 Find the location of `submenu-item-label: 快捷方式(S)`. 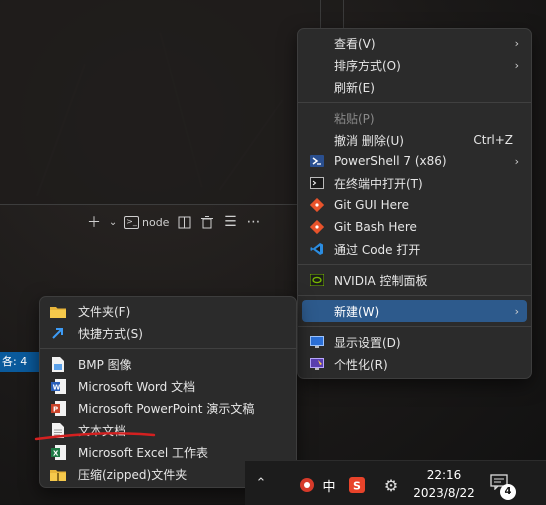

submenu-item-label: 快捷方式(S) is located at coordinates (110, 333).